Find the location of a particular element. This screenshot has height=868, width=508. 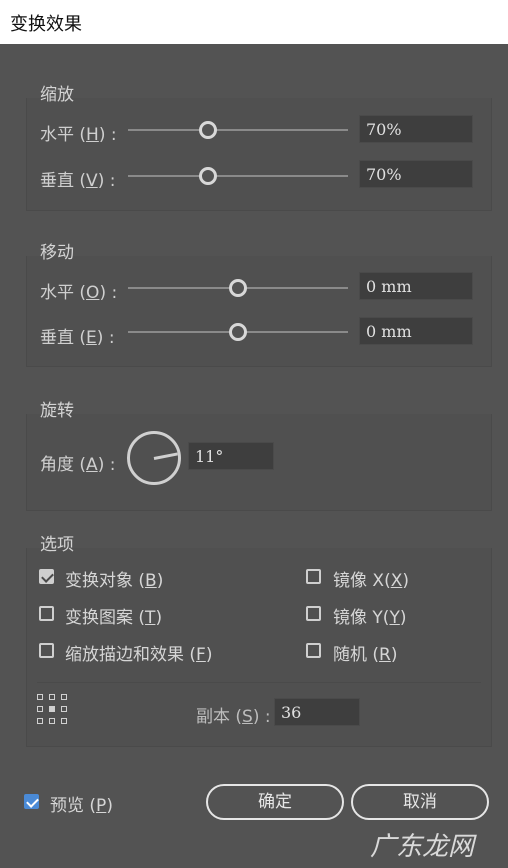

window-title: 变换效果 is located at coordinates (46, 24).